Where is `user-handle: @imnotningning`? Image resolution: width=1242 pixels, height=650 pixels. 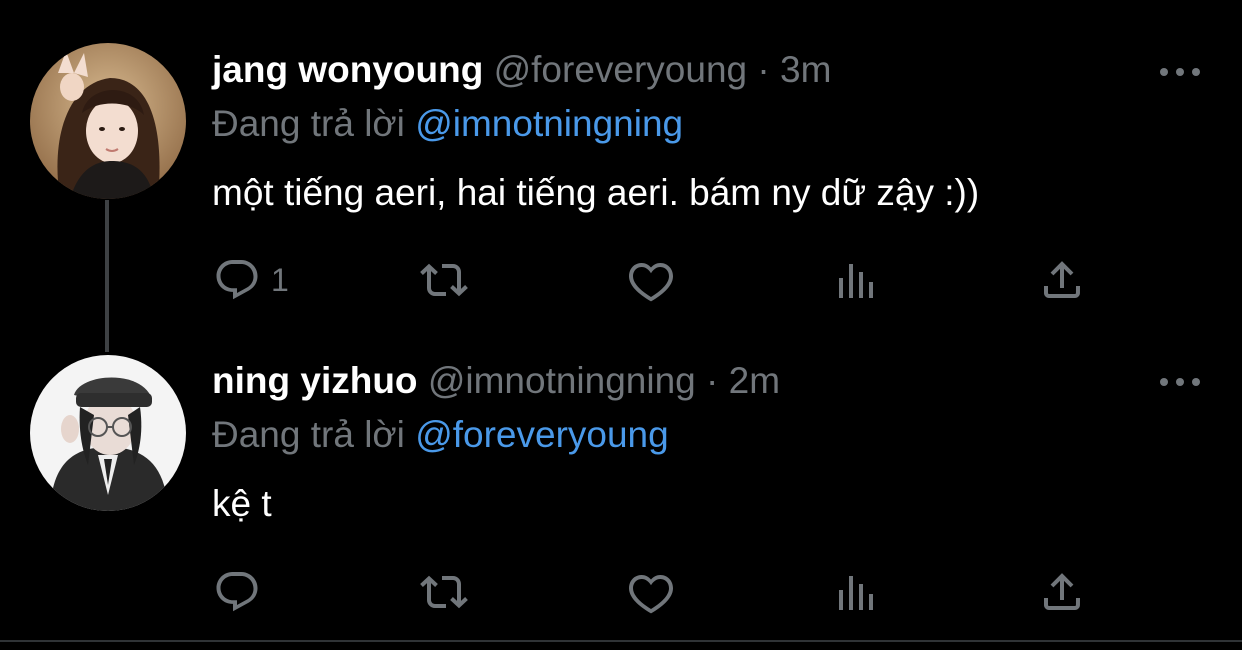 user-handle: @imnotningning is located at coordinates (562, 380).